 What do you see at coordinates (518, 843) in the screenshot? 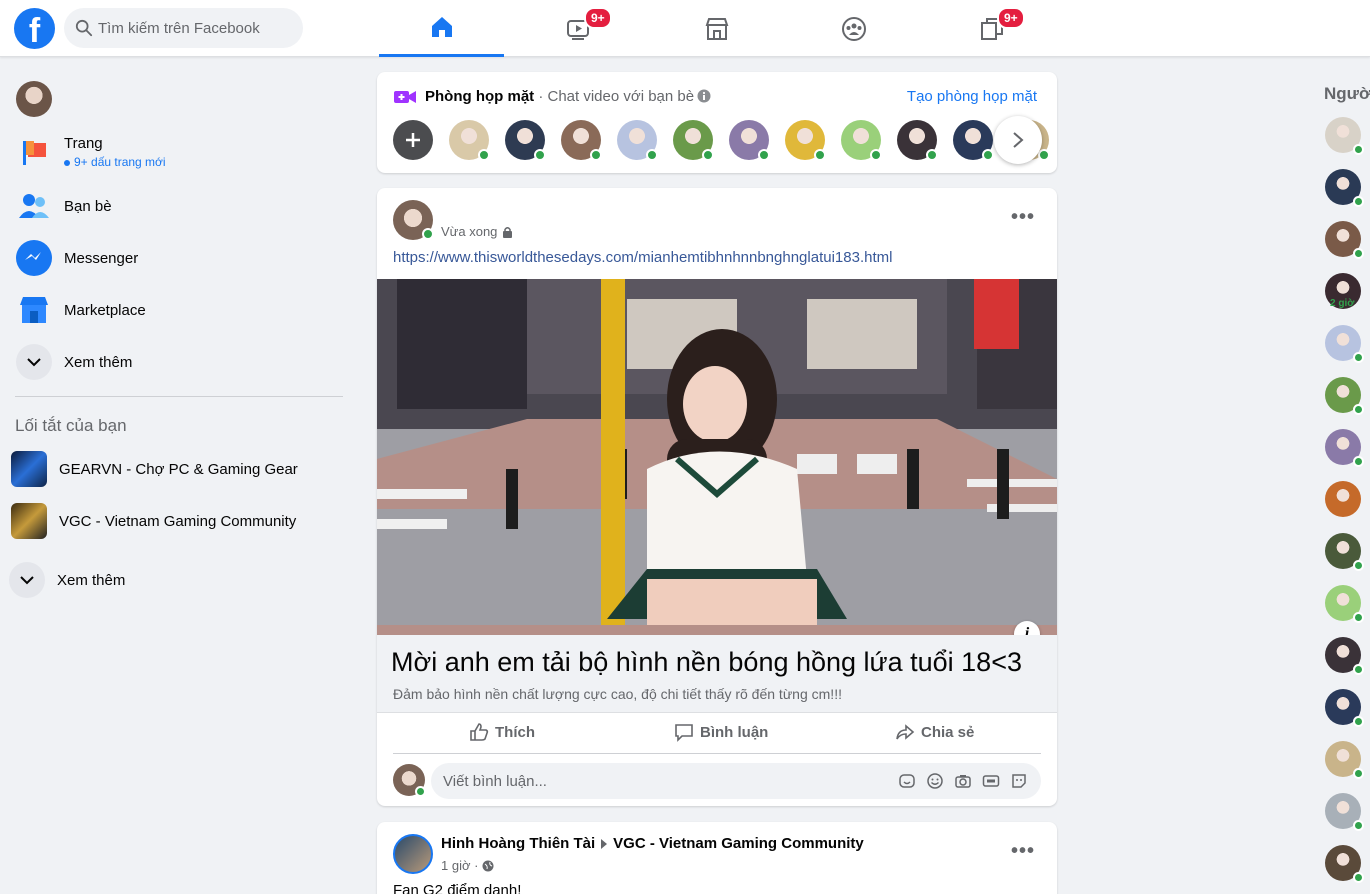
I see `post-author: Hinh Hoàng Thiên Tài` at bounding box center [518, 843].